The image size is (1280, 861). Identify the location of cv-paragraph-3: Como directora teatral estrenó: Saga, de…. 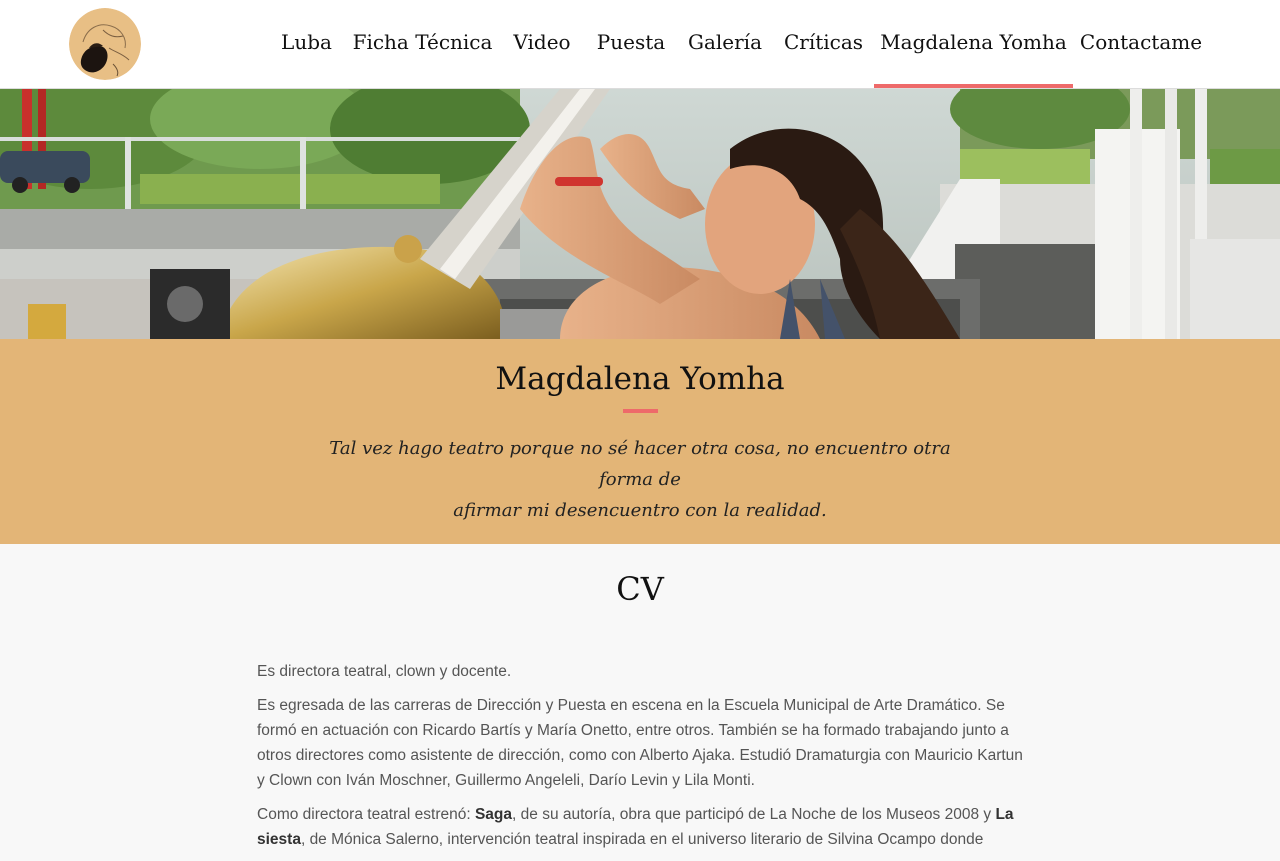
(642, 827).